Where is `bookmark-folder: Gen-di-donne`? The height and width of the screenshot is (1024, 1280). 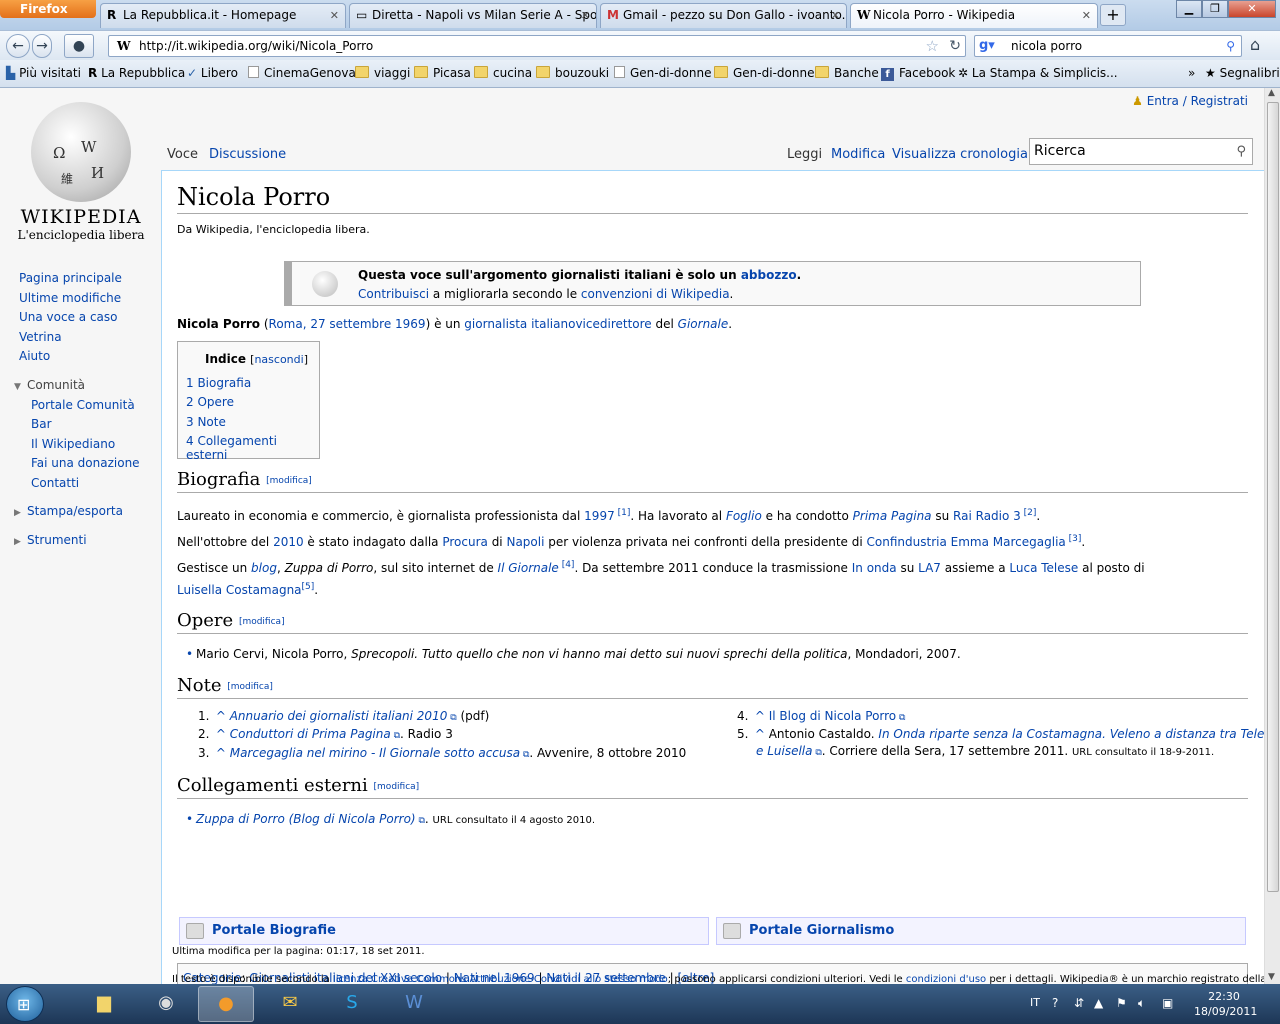 bookmark-folder: Gen-di-donne is located at coordinates (764, 73).